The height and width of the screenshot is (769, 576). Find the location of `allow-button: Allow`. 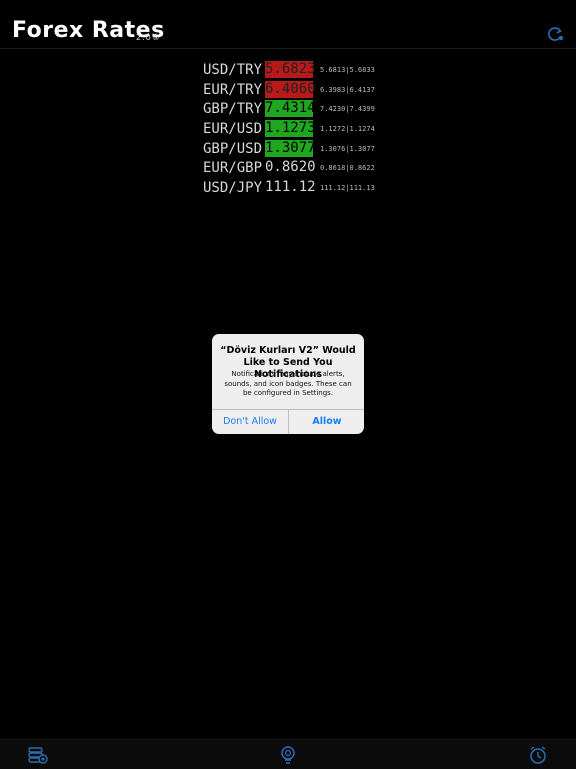

allow-button: Allow is located at coordinates (326, 422).